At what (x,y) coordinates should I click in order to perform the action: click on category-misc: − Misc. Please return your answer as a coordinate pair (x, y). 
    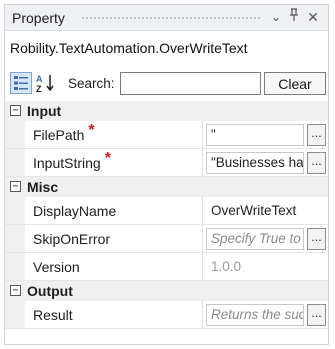
    Looking at the image, I should click on (166, 187).